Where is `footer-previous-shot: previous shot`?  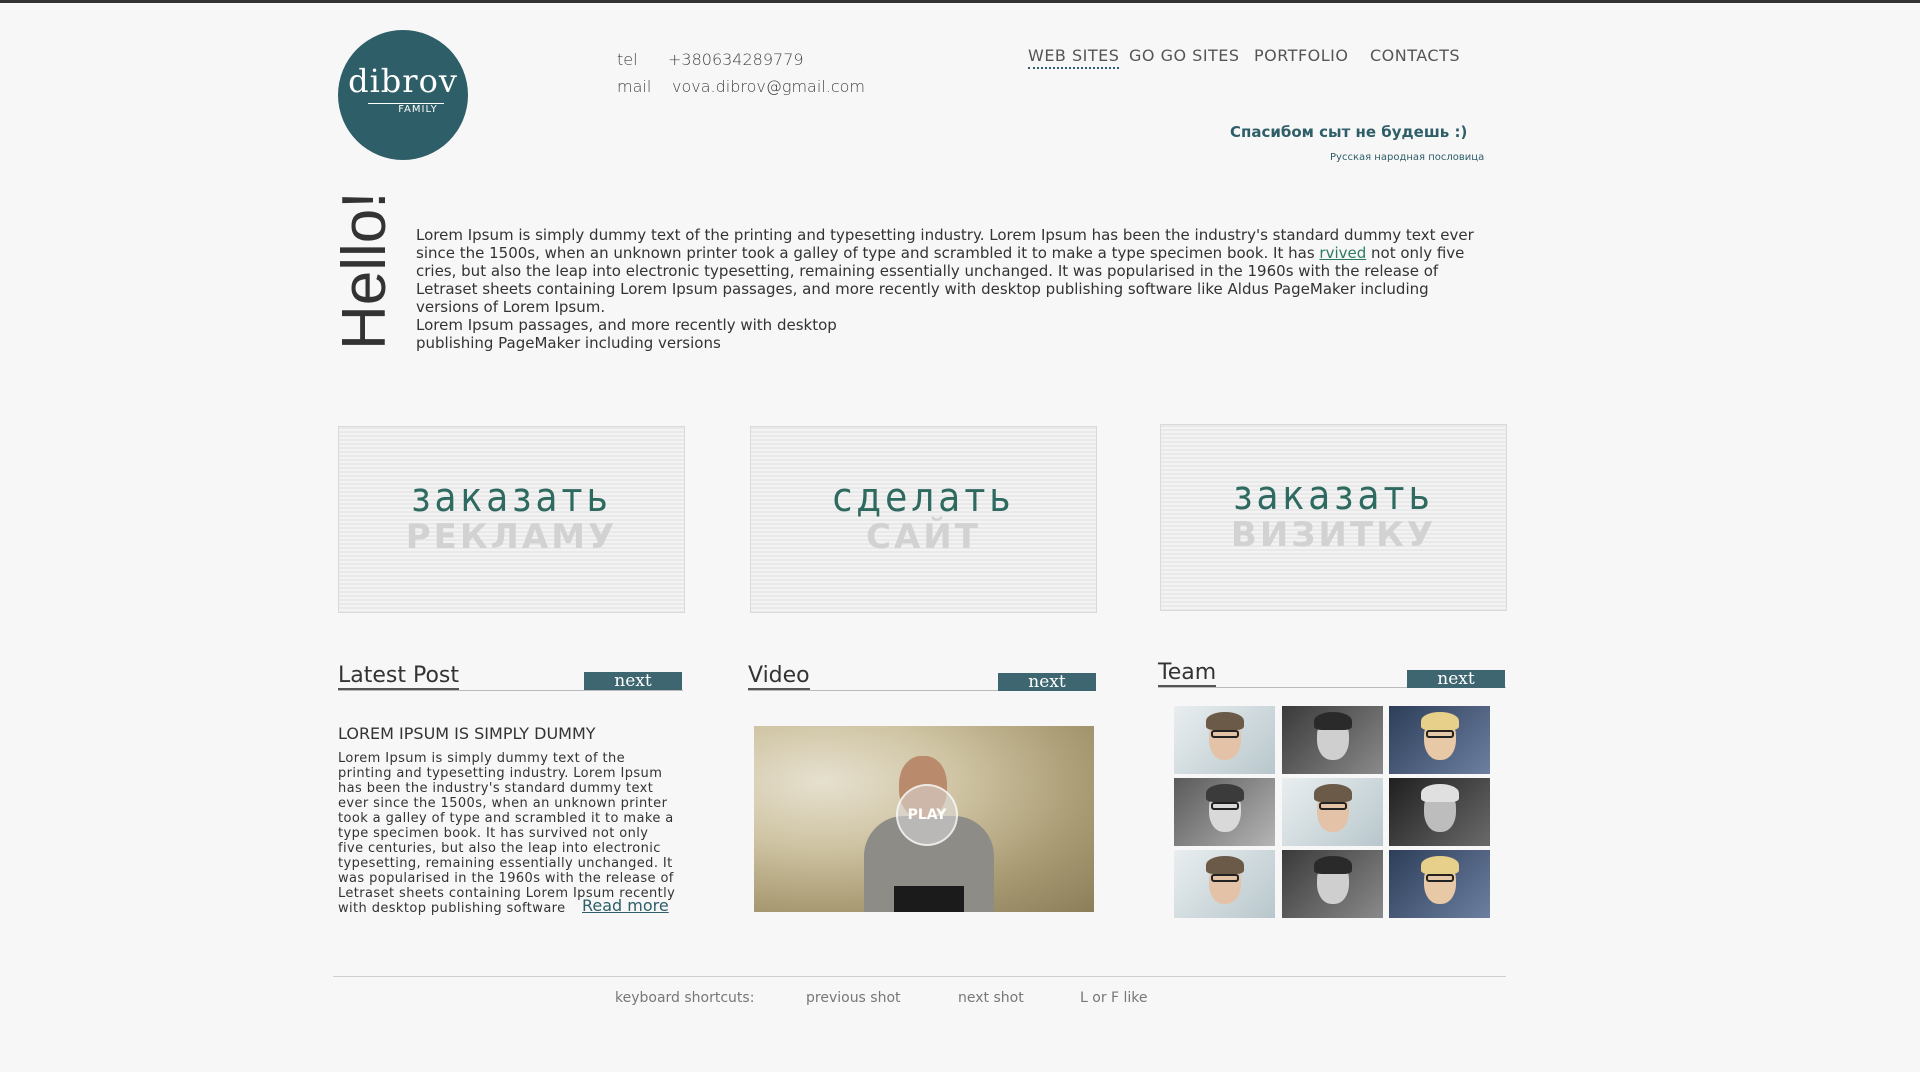 footer-previous-shot: previous shot is located at coordinates (853, 998).